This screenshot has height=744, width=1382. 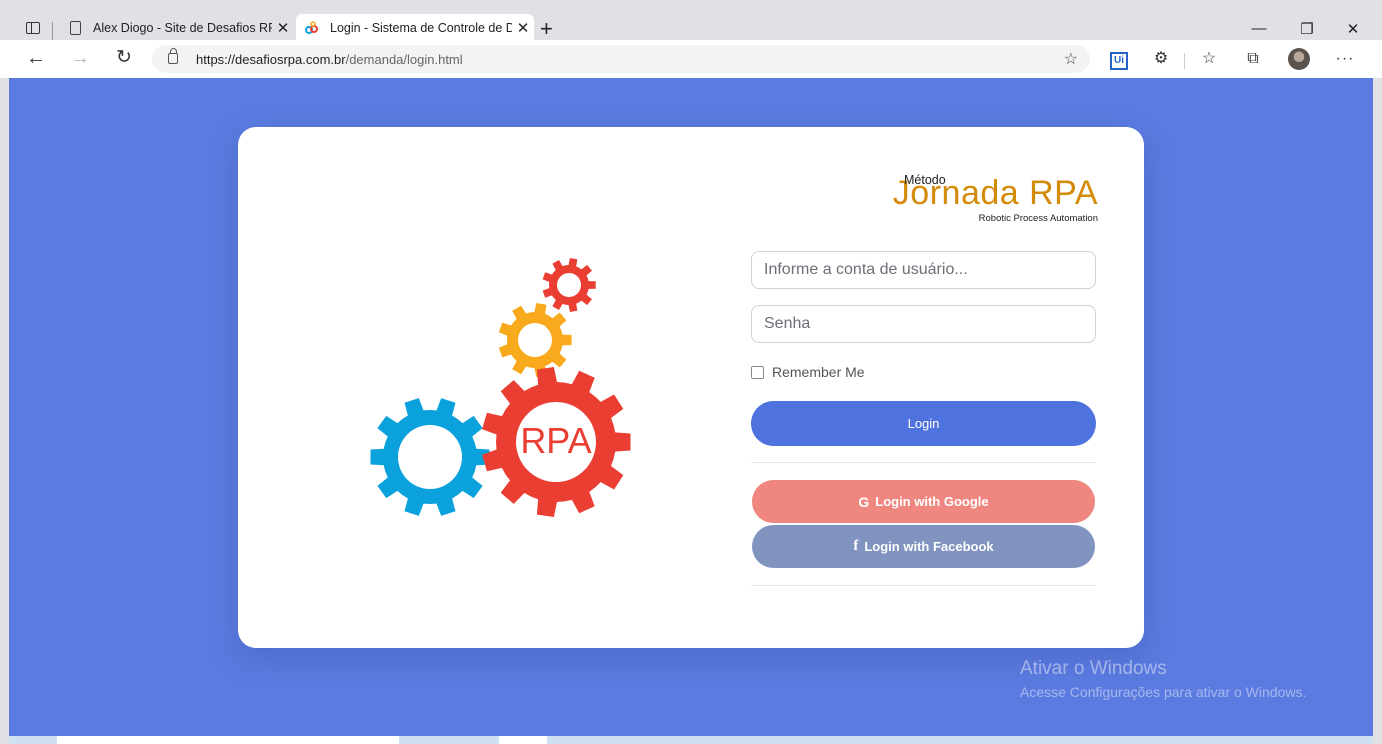 I want to click on more-menu-icon: ···, so click(x=1345, y=59).